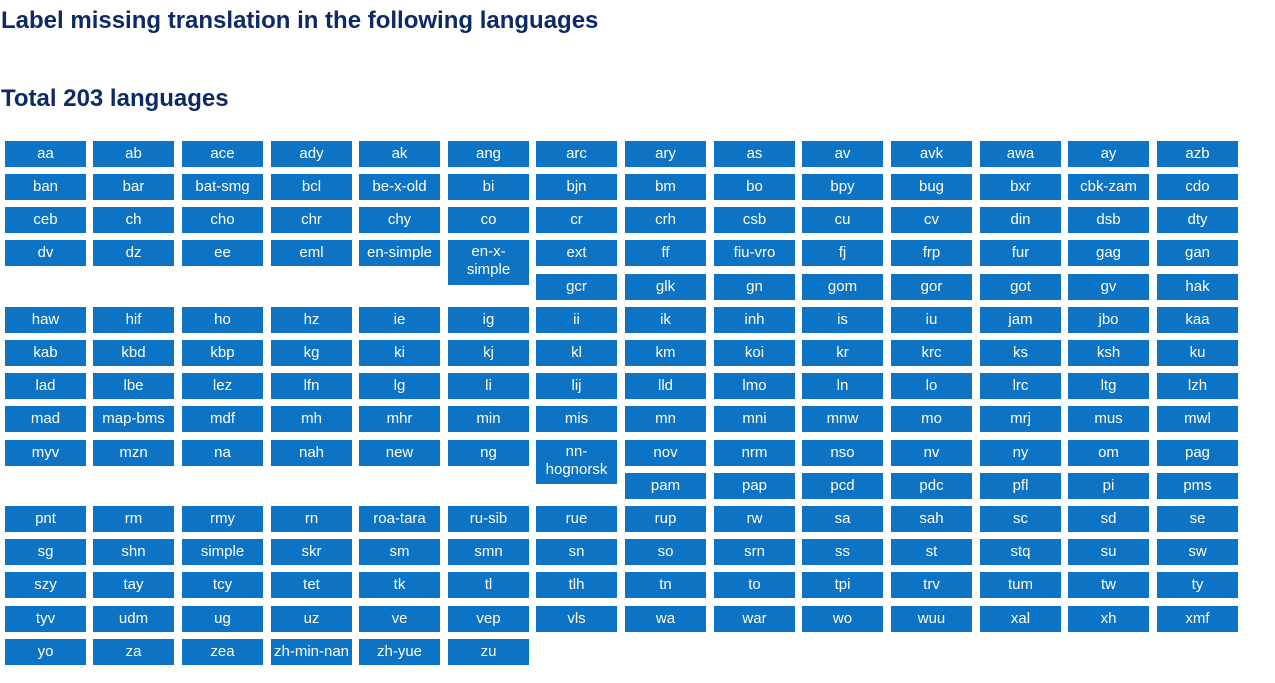 This screenshot has height=683, width=1275. I want to click on language-link: fiu-vro, so click(754, 253).